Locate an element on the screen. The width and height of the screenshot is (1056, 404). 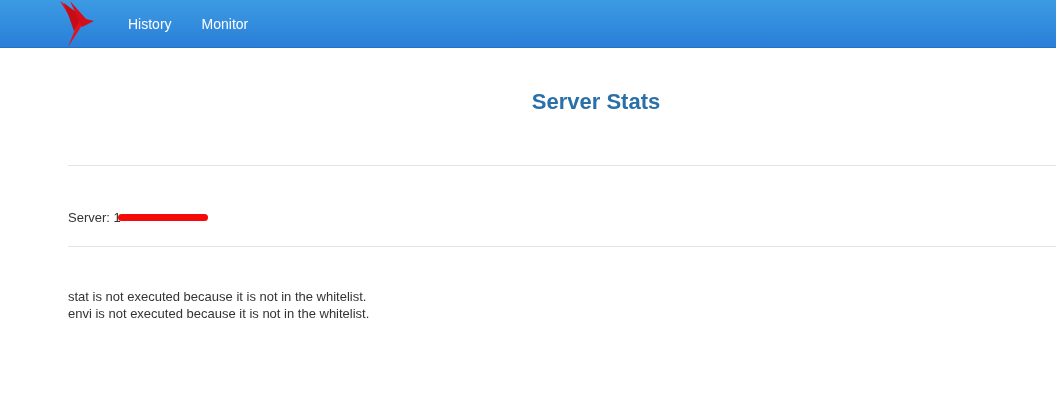
message-text: stat is not executed because it is not in the whitelist. is located at coordinates (218, 296).